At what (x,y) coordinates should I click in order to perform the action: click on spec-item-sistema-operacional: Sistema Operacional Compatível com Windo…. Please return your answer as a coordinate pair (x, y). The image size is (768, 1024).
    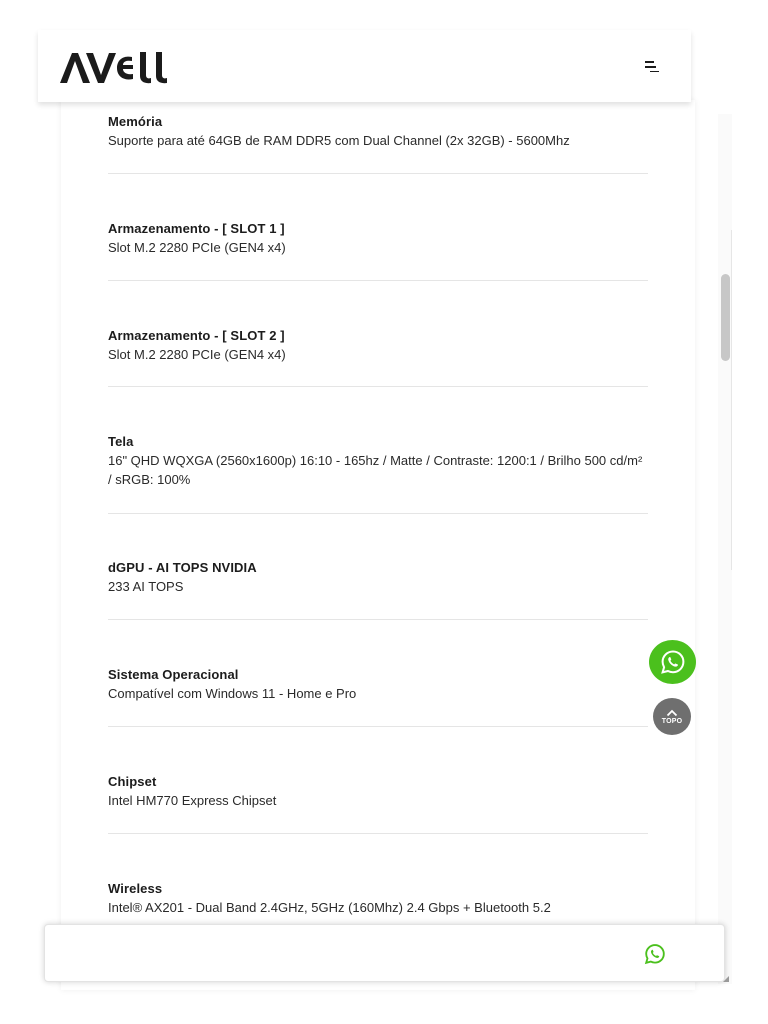
    Looking at the image, I should click on (378, 684).